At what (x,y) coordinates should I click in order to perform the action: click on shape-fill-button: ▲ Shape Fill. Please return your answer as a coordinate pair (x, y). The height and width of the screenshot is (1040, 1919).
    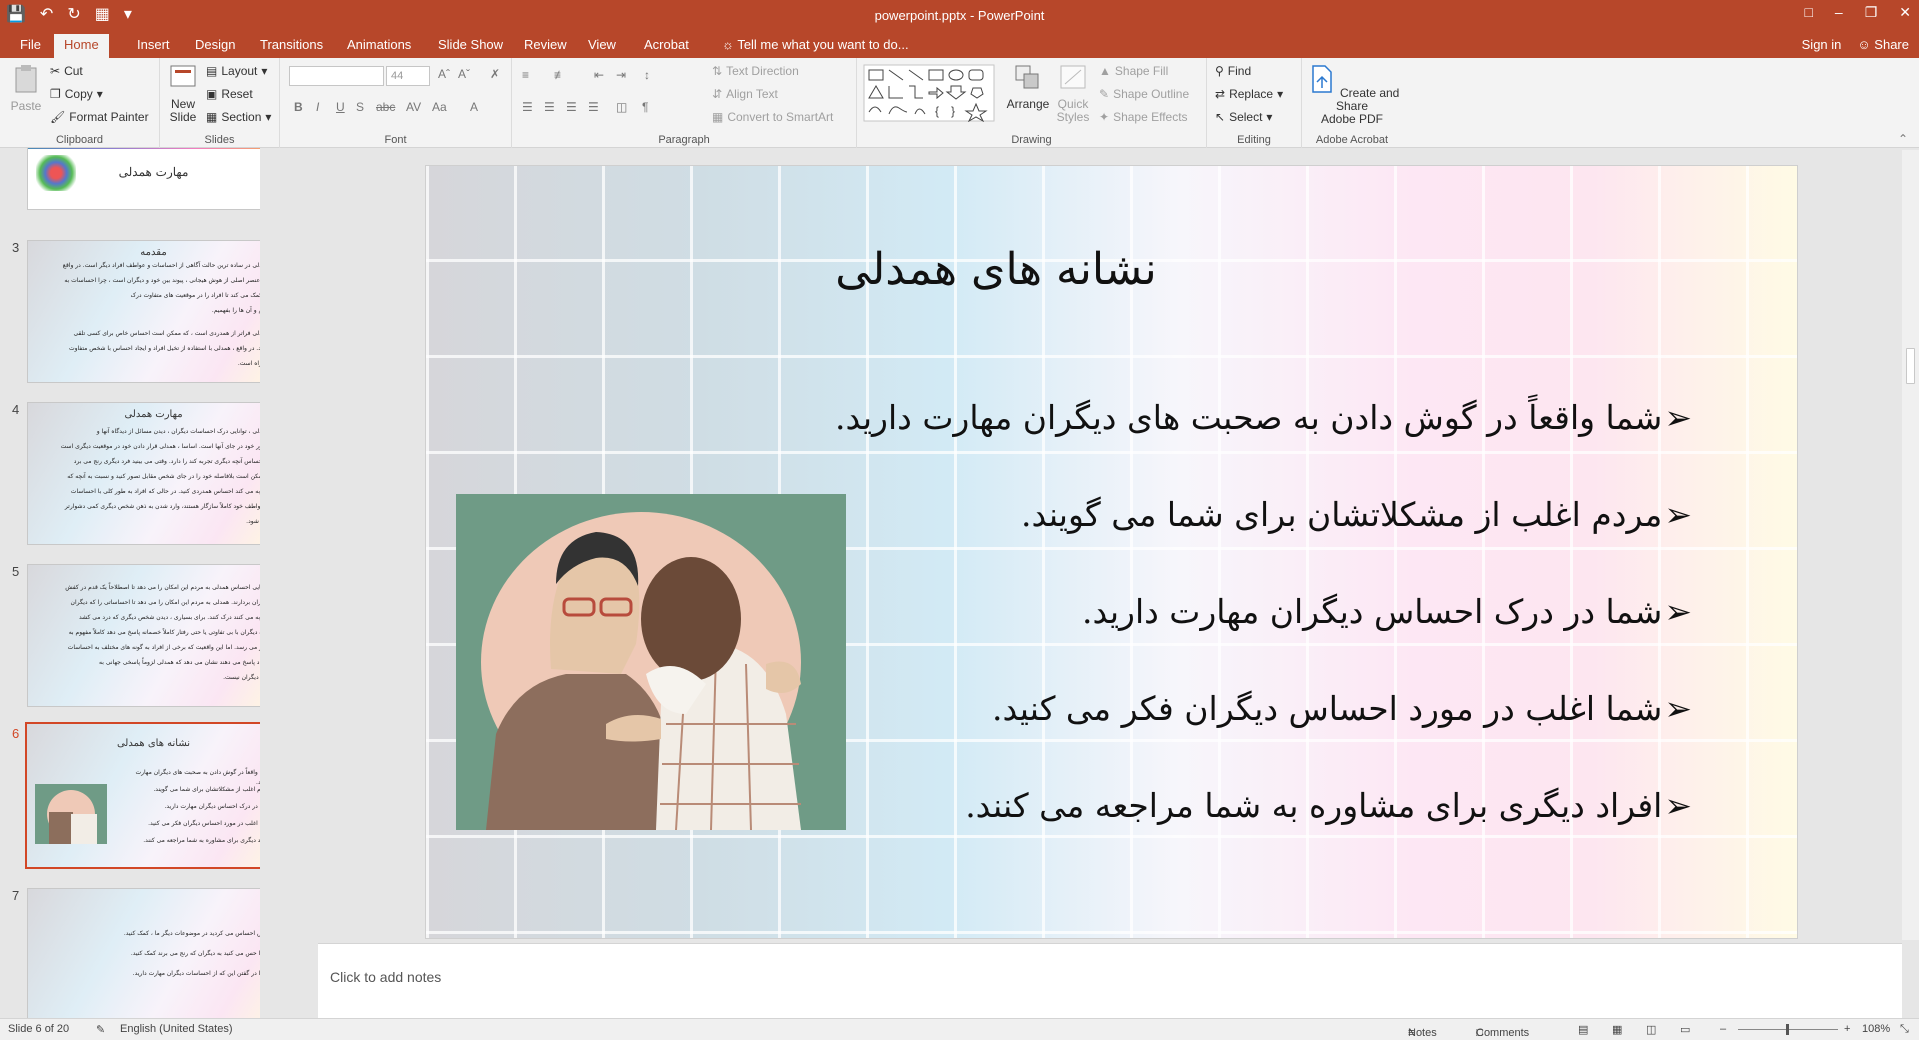
    Looking at the image, I should click on (1133, 71).